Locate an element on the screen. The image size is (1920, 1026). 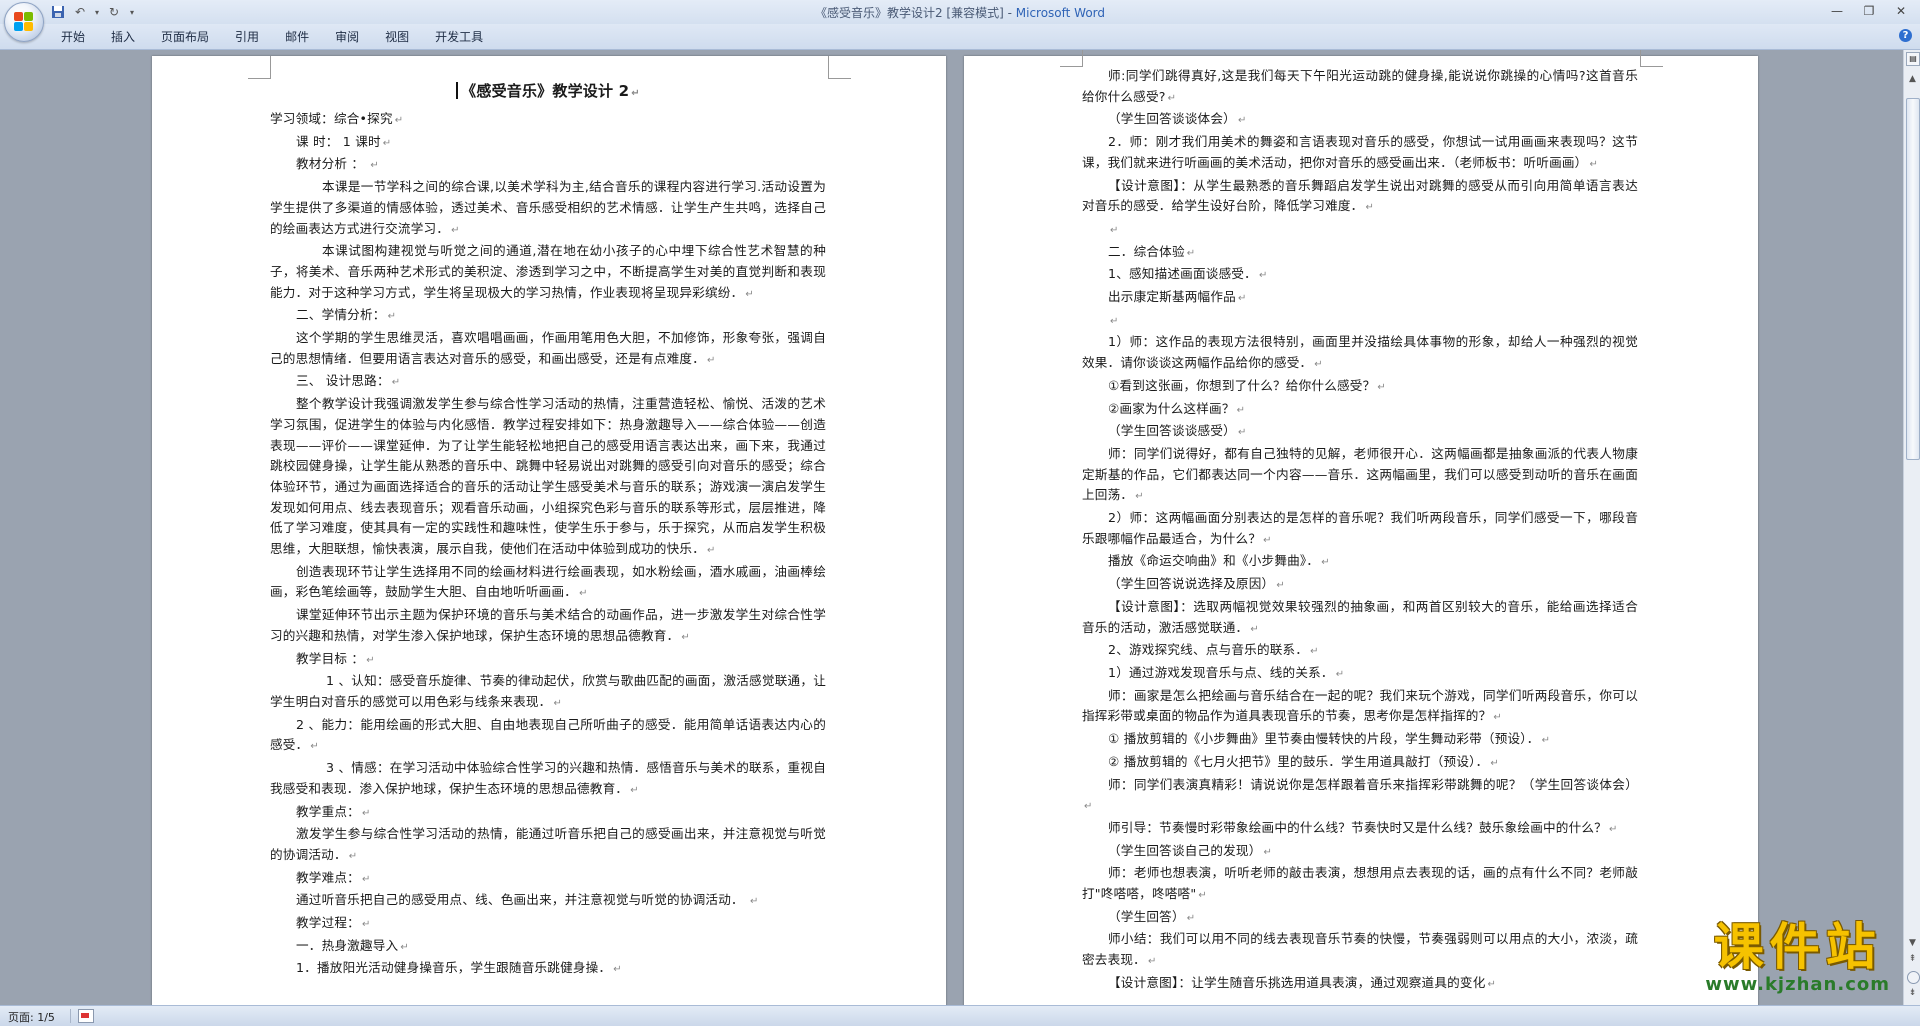
paragraph: ①看到这张画，你想到了什么？给你什么感受？ is located at coordinates (1360, 387).